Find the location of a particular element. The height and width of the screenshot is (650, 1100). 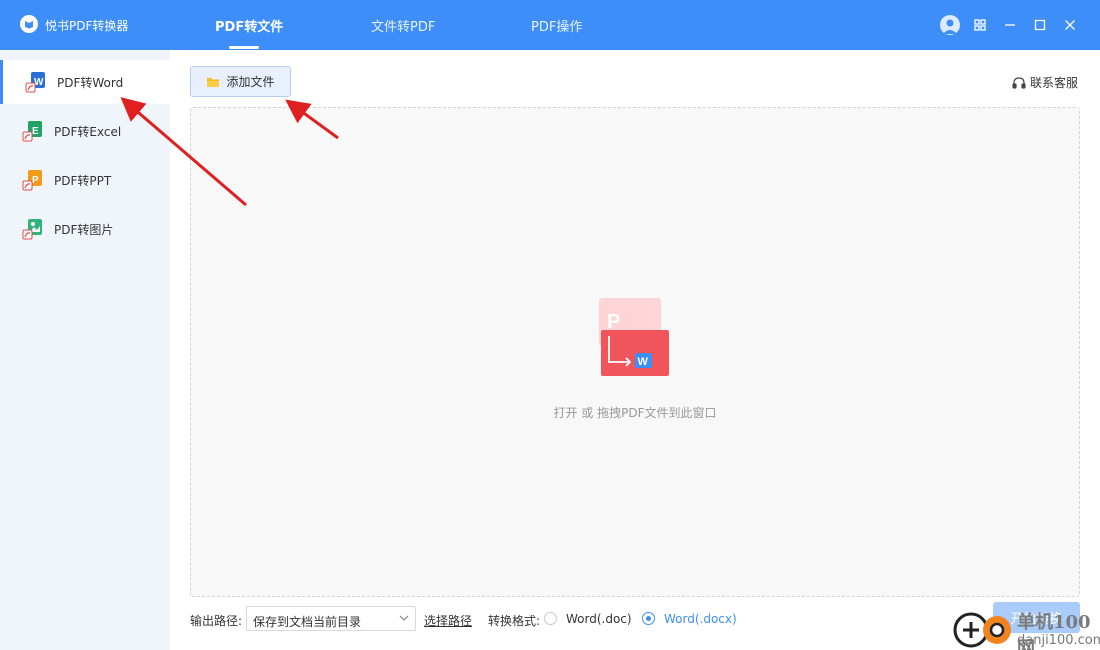

format-docx-label: Word(.docx) is located at coordinates (700, 619).